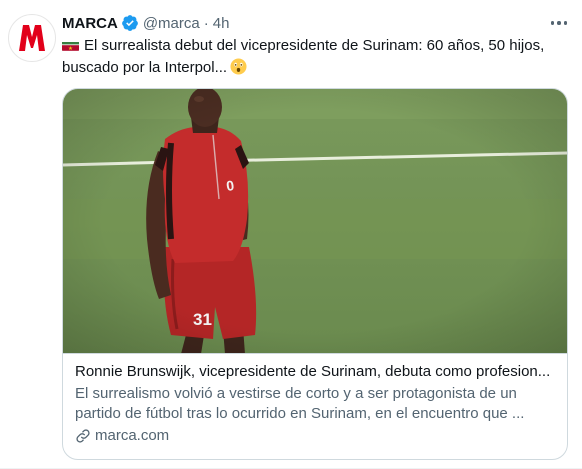  I want to click on marca-logo-icon, so click(32, 38).